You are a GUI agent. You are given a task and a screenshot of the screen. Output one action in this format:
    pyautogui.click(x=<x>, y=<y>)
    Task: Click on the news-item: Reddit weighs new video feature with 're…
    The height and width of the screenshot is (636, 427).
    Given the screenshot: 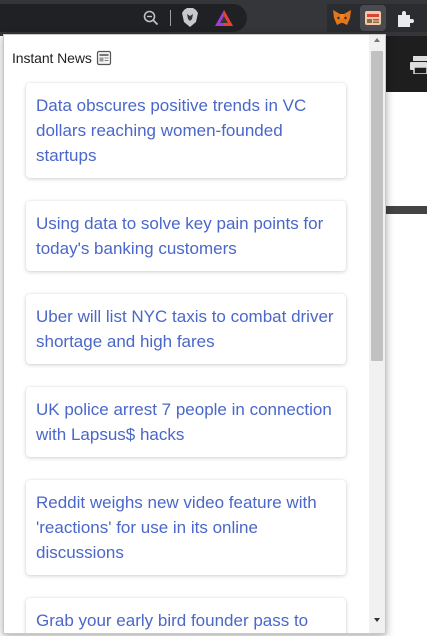 What is the action you would take?
    pyautogui.click(x=186, y=527)
    